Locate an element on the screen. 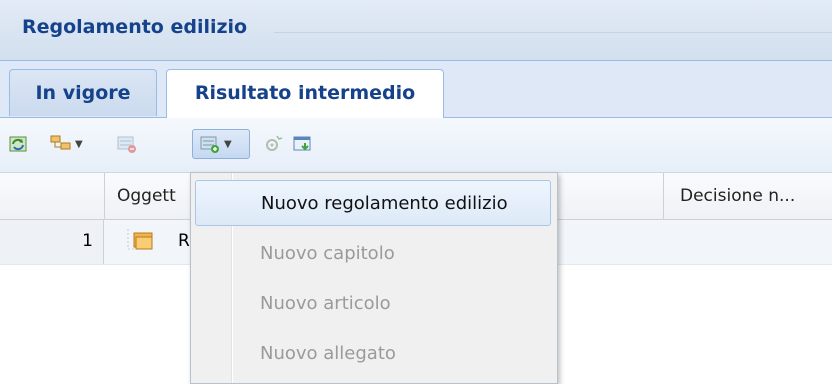 The height and width of the screenshot is (384, 832). tab-risultato-intermedio: Risultato intermedio is located at coordinates (305, 94).